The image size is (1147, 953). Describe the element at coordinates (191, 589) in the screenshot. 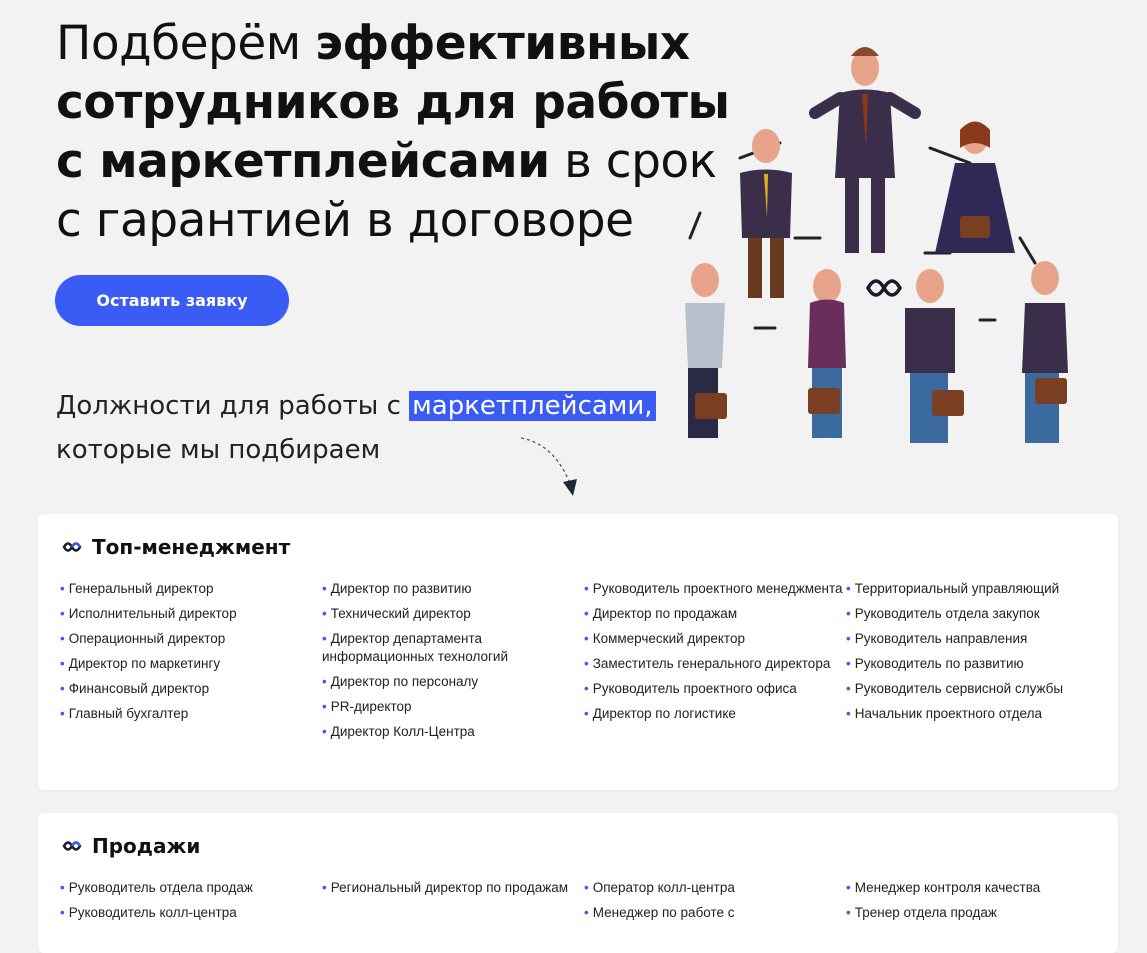

I see `position-item: Генеральный директор` at that location.